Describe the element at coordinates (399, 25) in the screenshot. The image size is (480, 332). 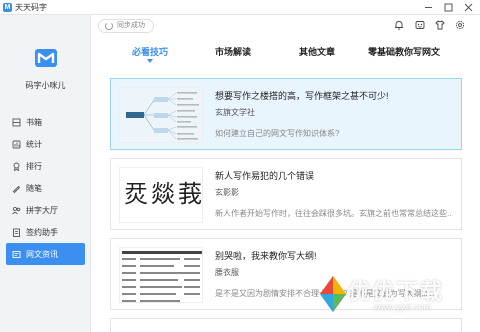
I see `bell-icon` at that location.